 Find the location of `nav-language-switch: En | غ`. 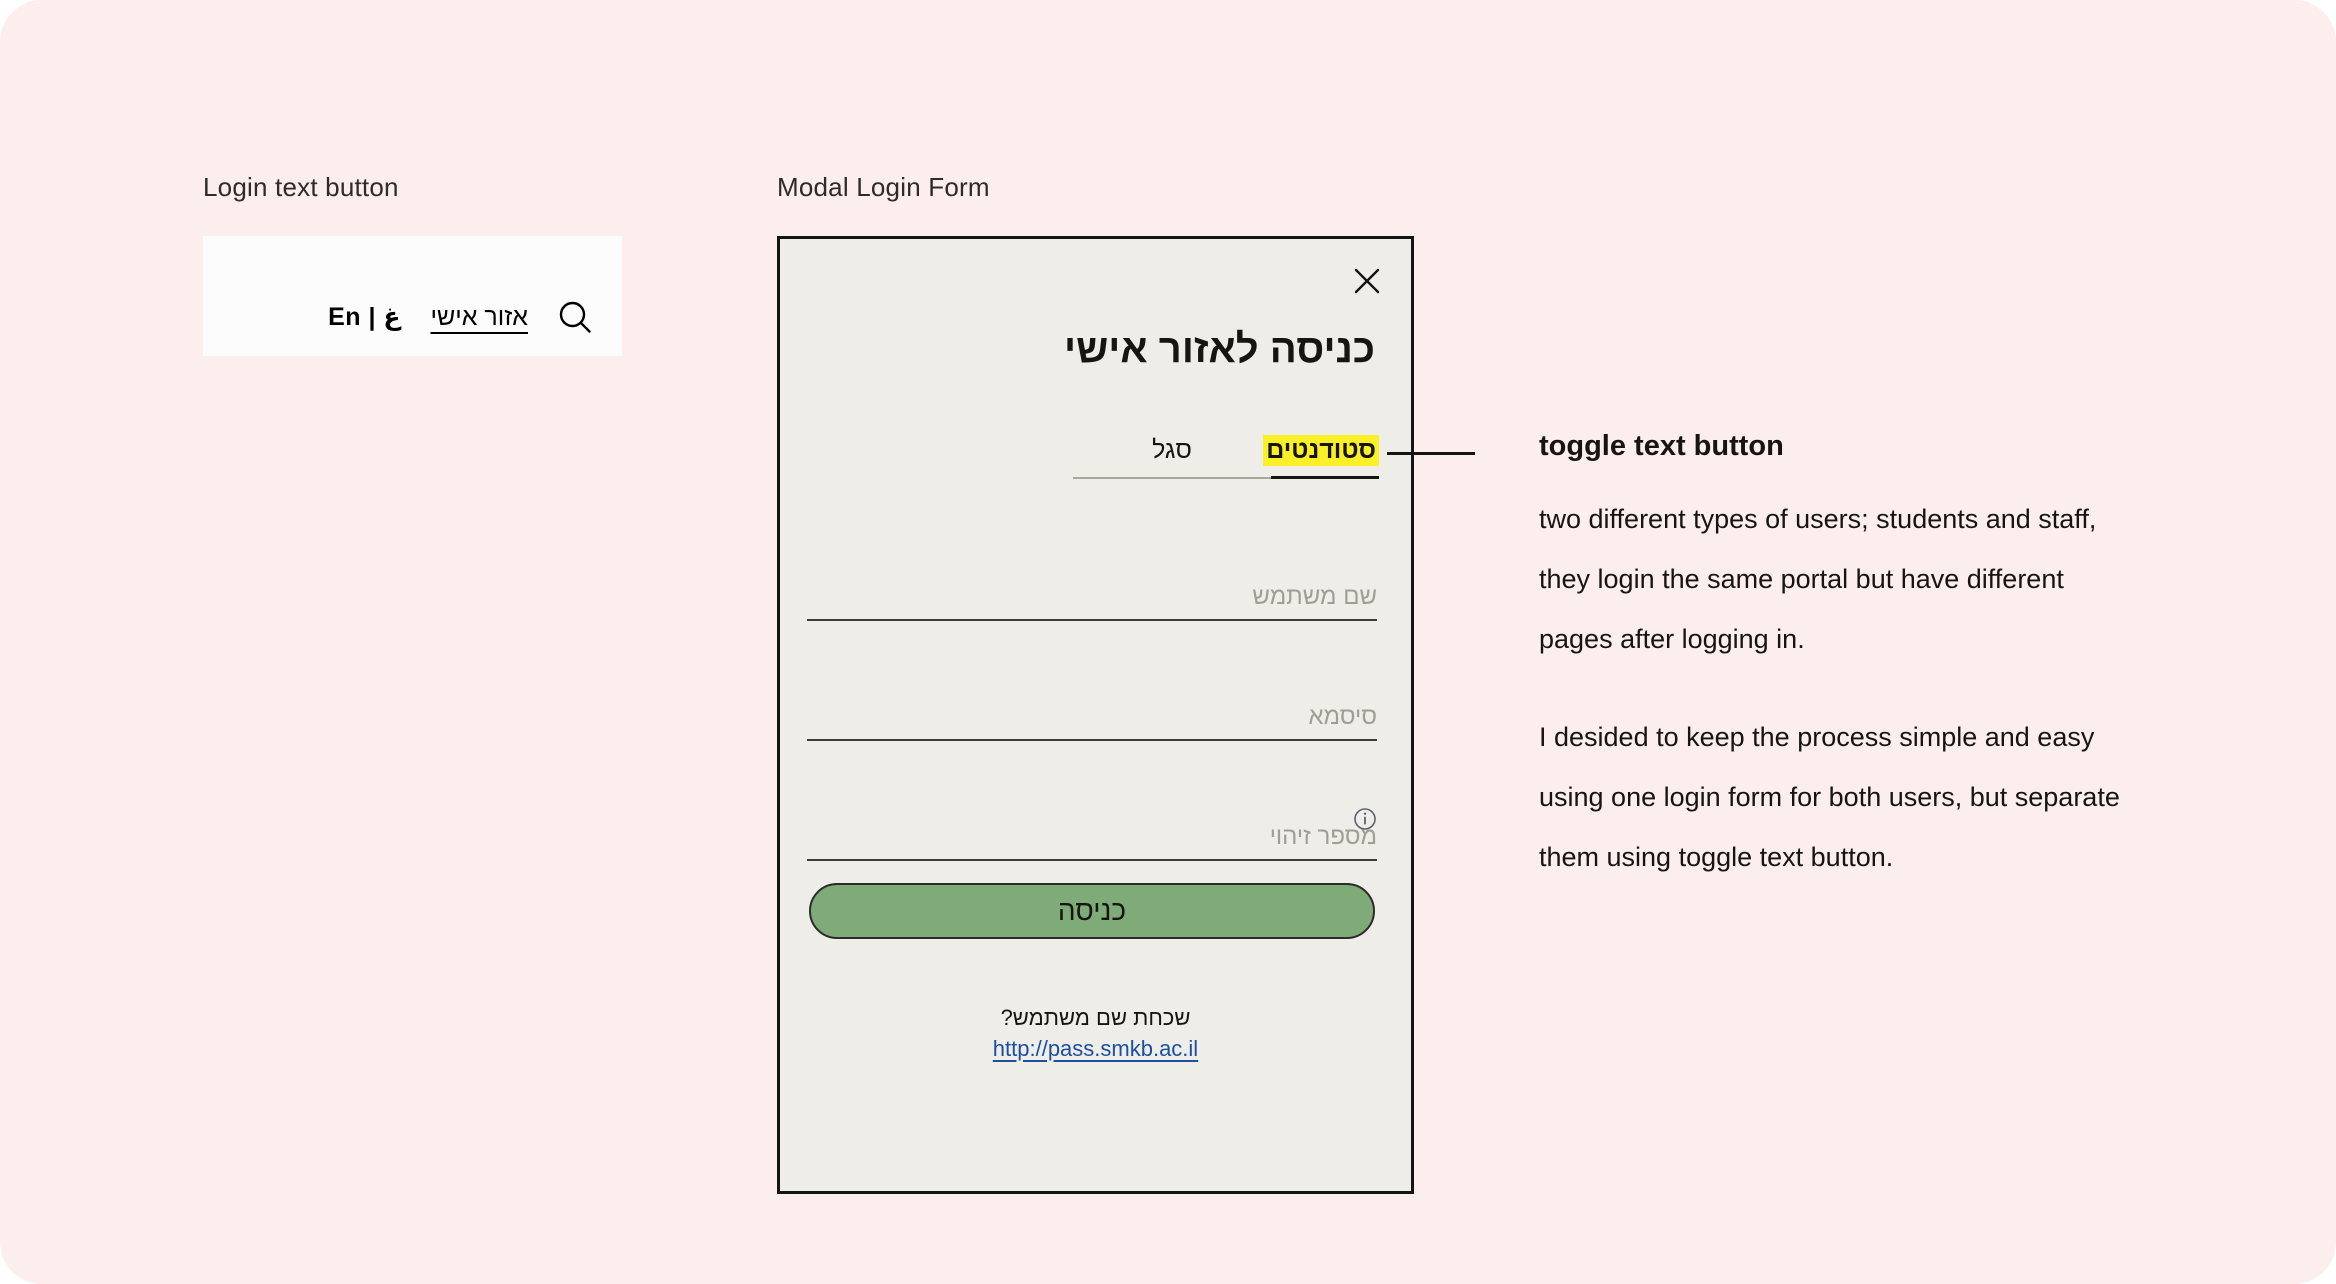

nav-language-switch: En | غ is located at coordinates (364, 317).